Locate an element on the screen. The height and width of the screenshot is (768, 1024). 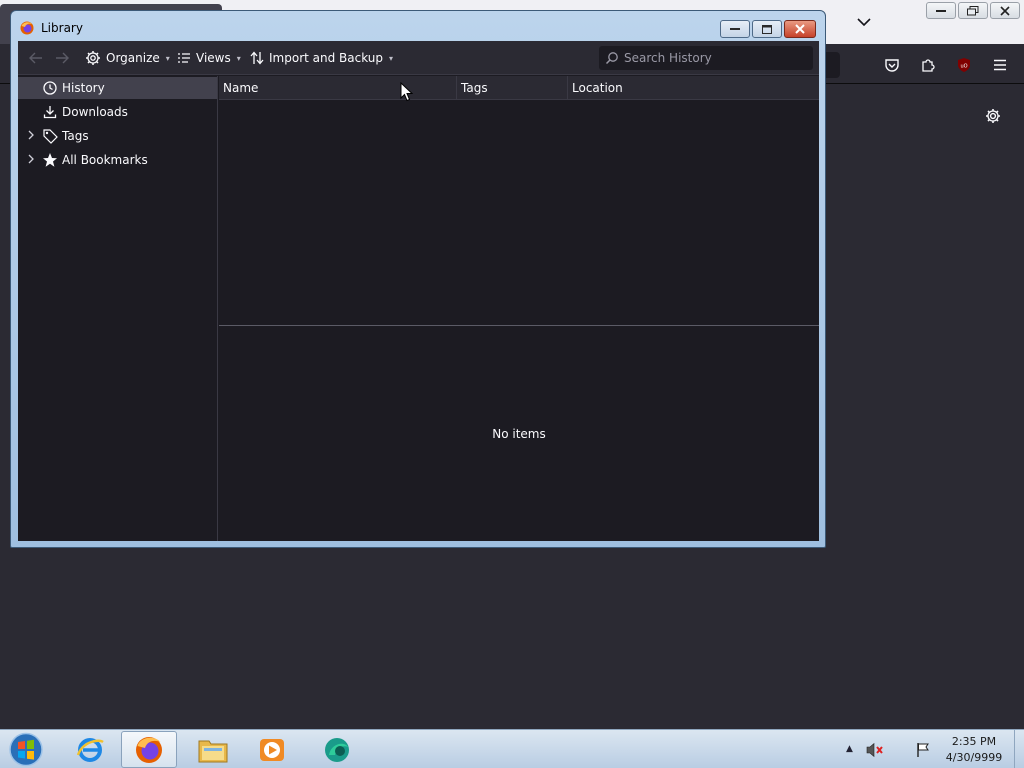
ublock-origin-button: uO is located at coordinates (964, 65).